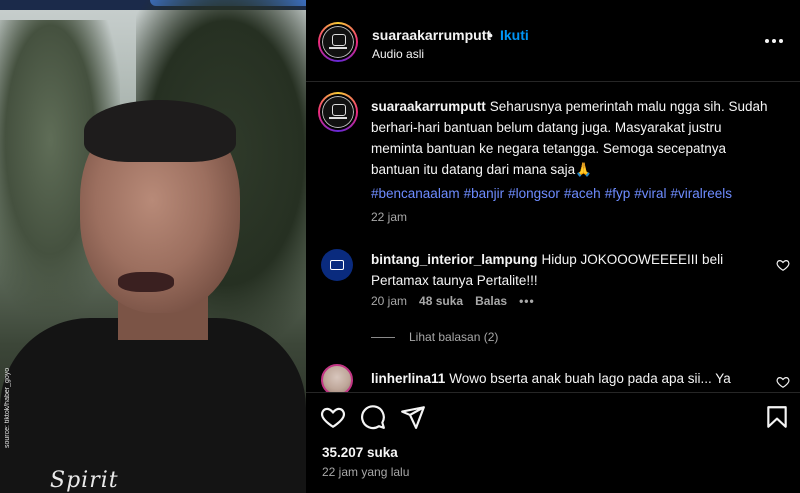 This screenshot has width=800, height=493. I want to click on author-logo-icon, so click(338, 42).